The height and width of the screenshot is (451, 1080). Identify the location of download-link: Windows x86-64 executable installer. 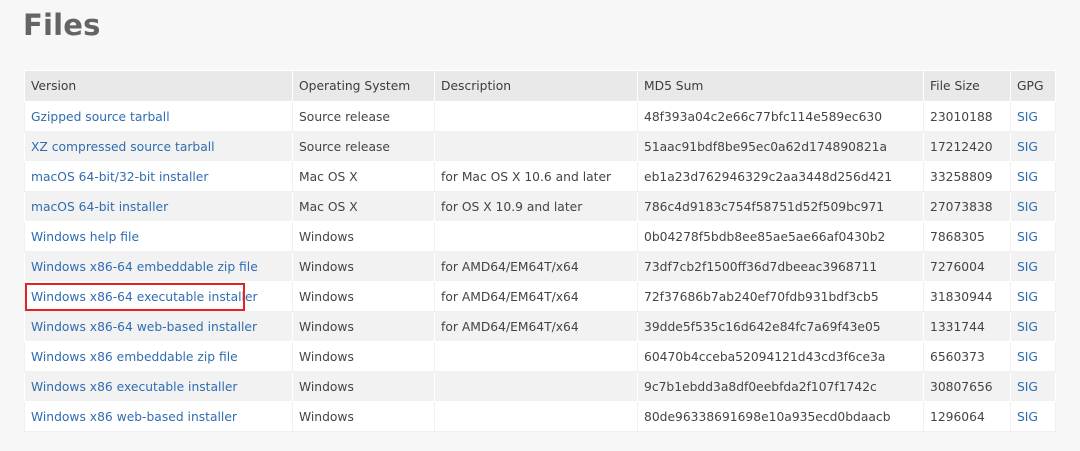
(144, 297).